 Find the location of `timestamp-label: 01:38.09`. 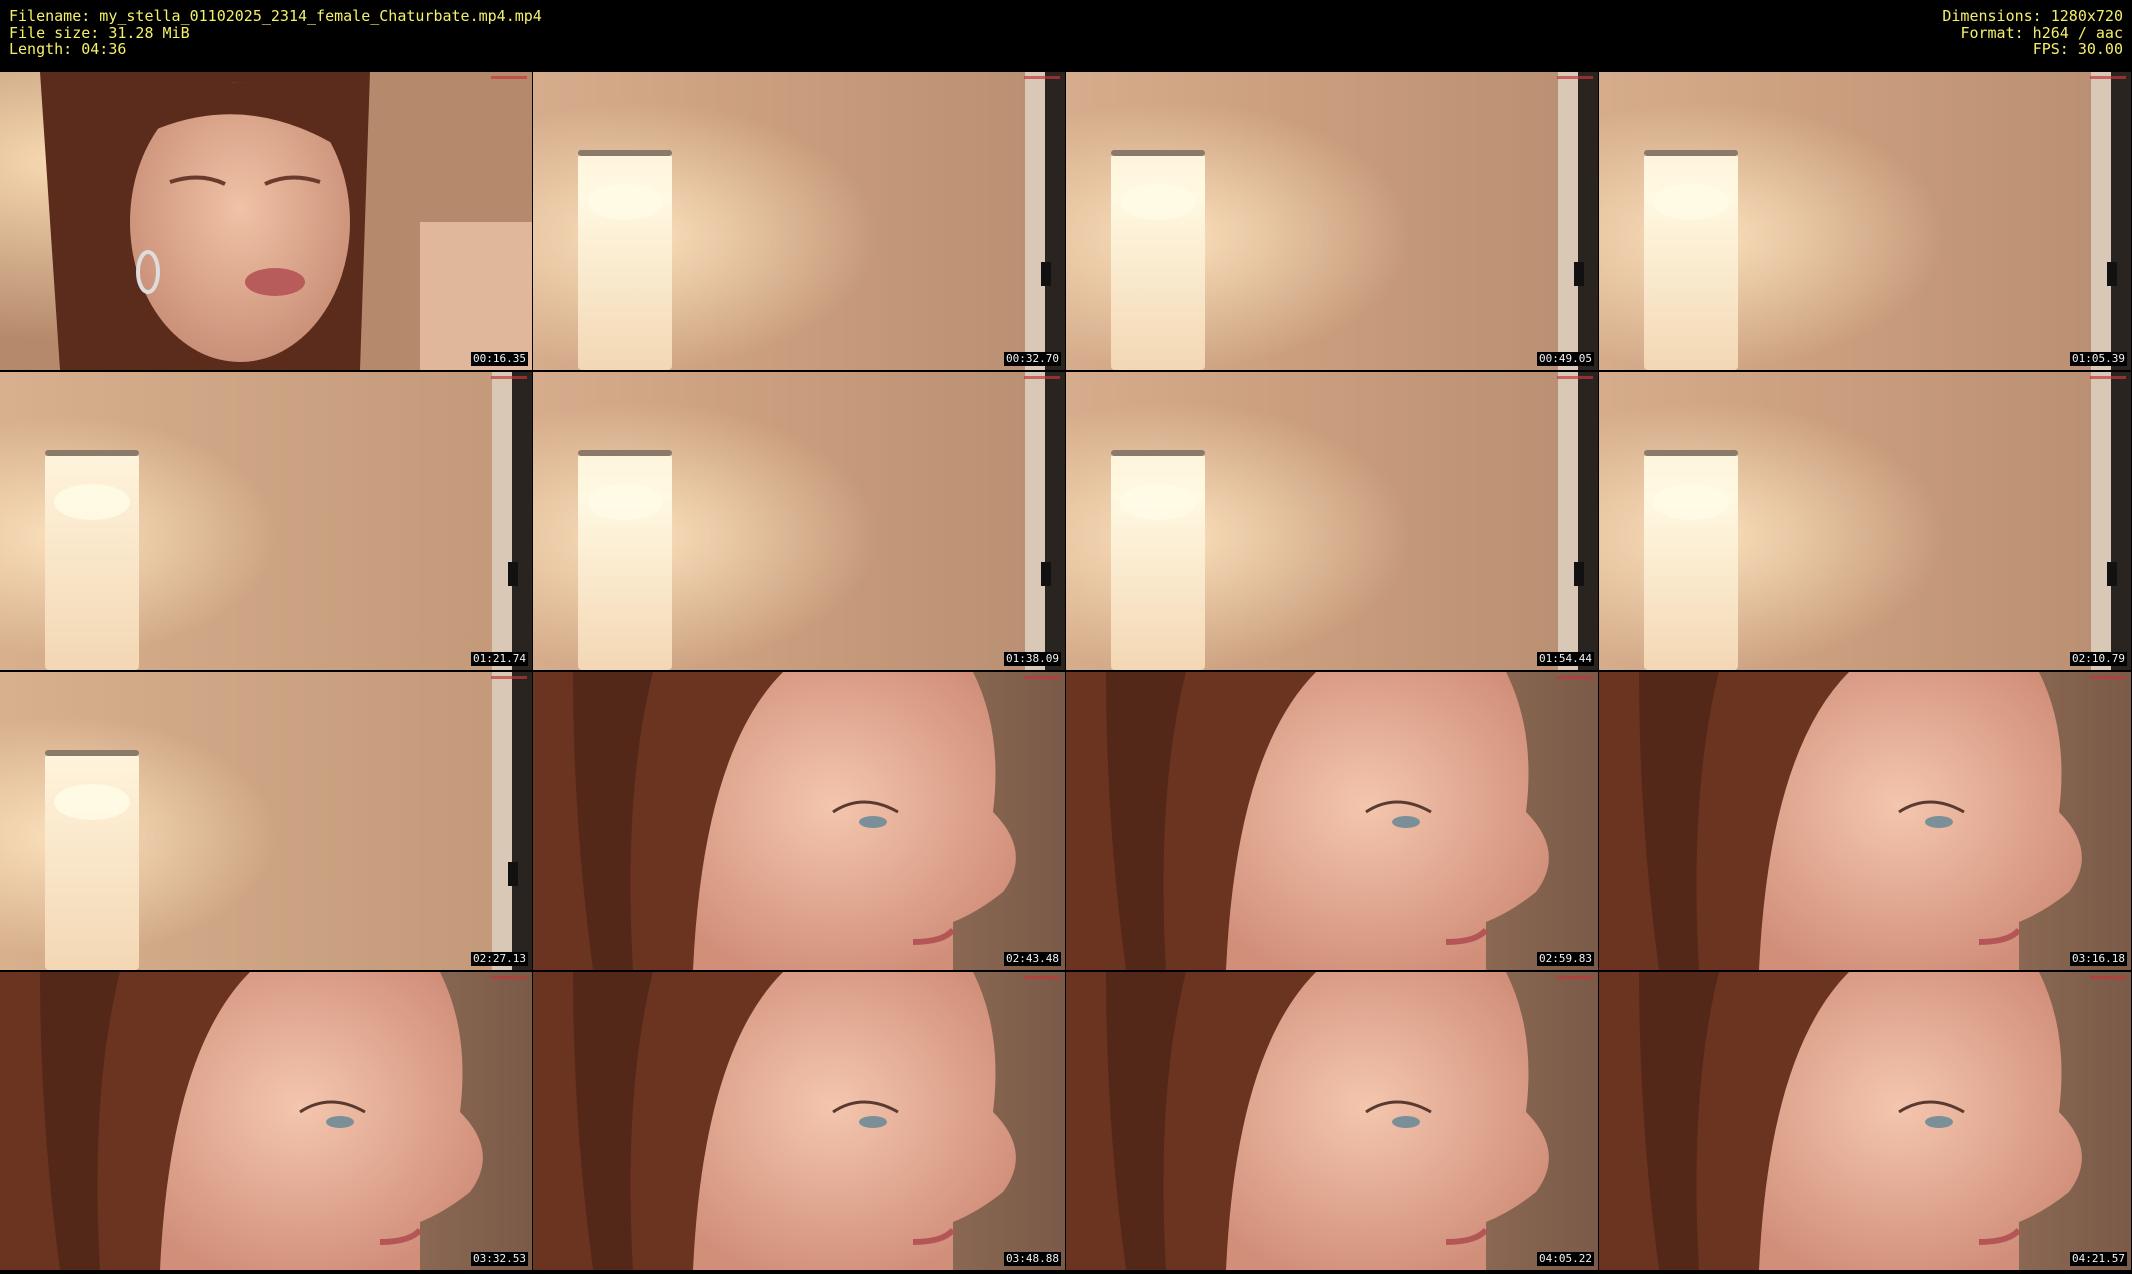

timestamp-label: 01:38.09 is located at coordinates (1032, 659).